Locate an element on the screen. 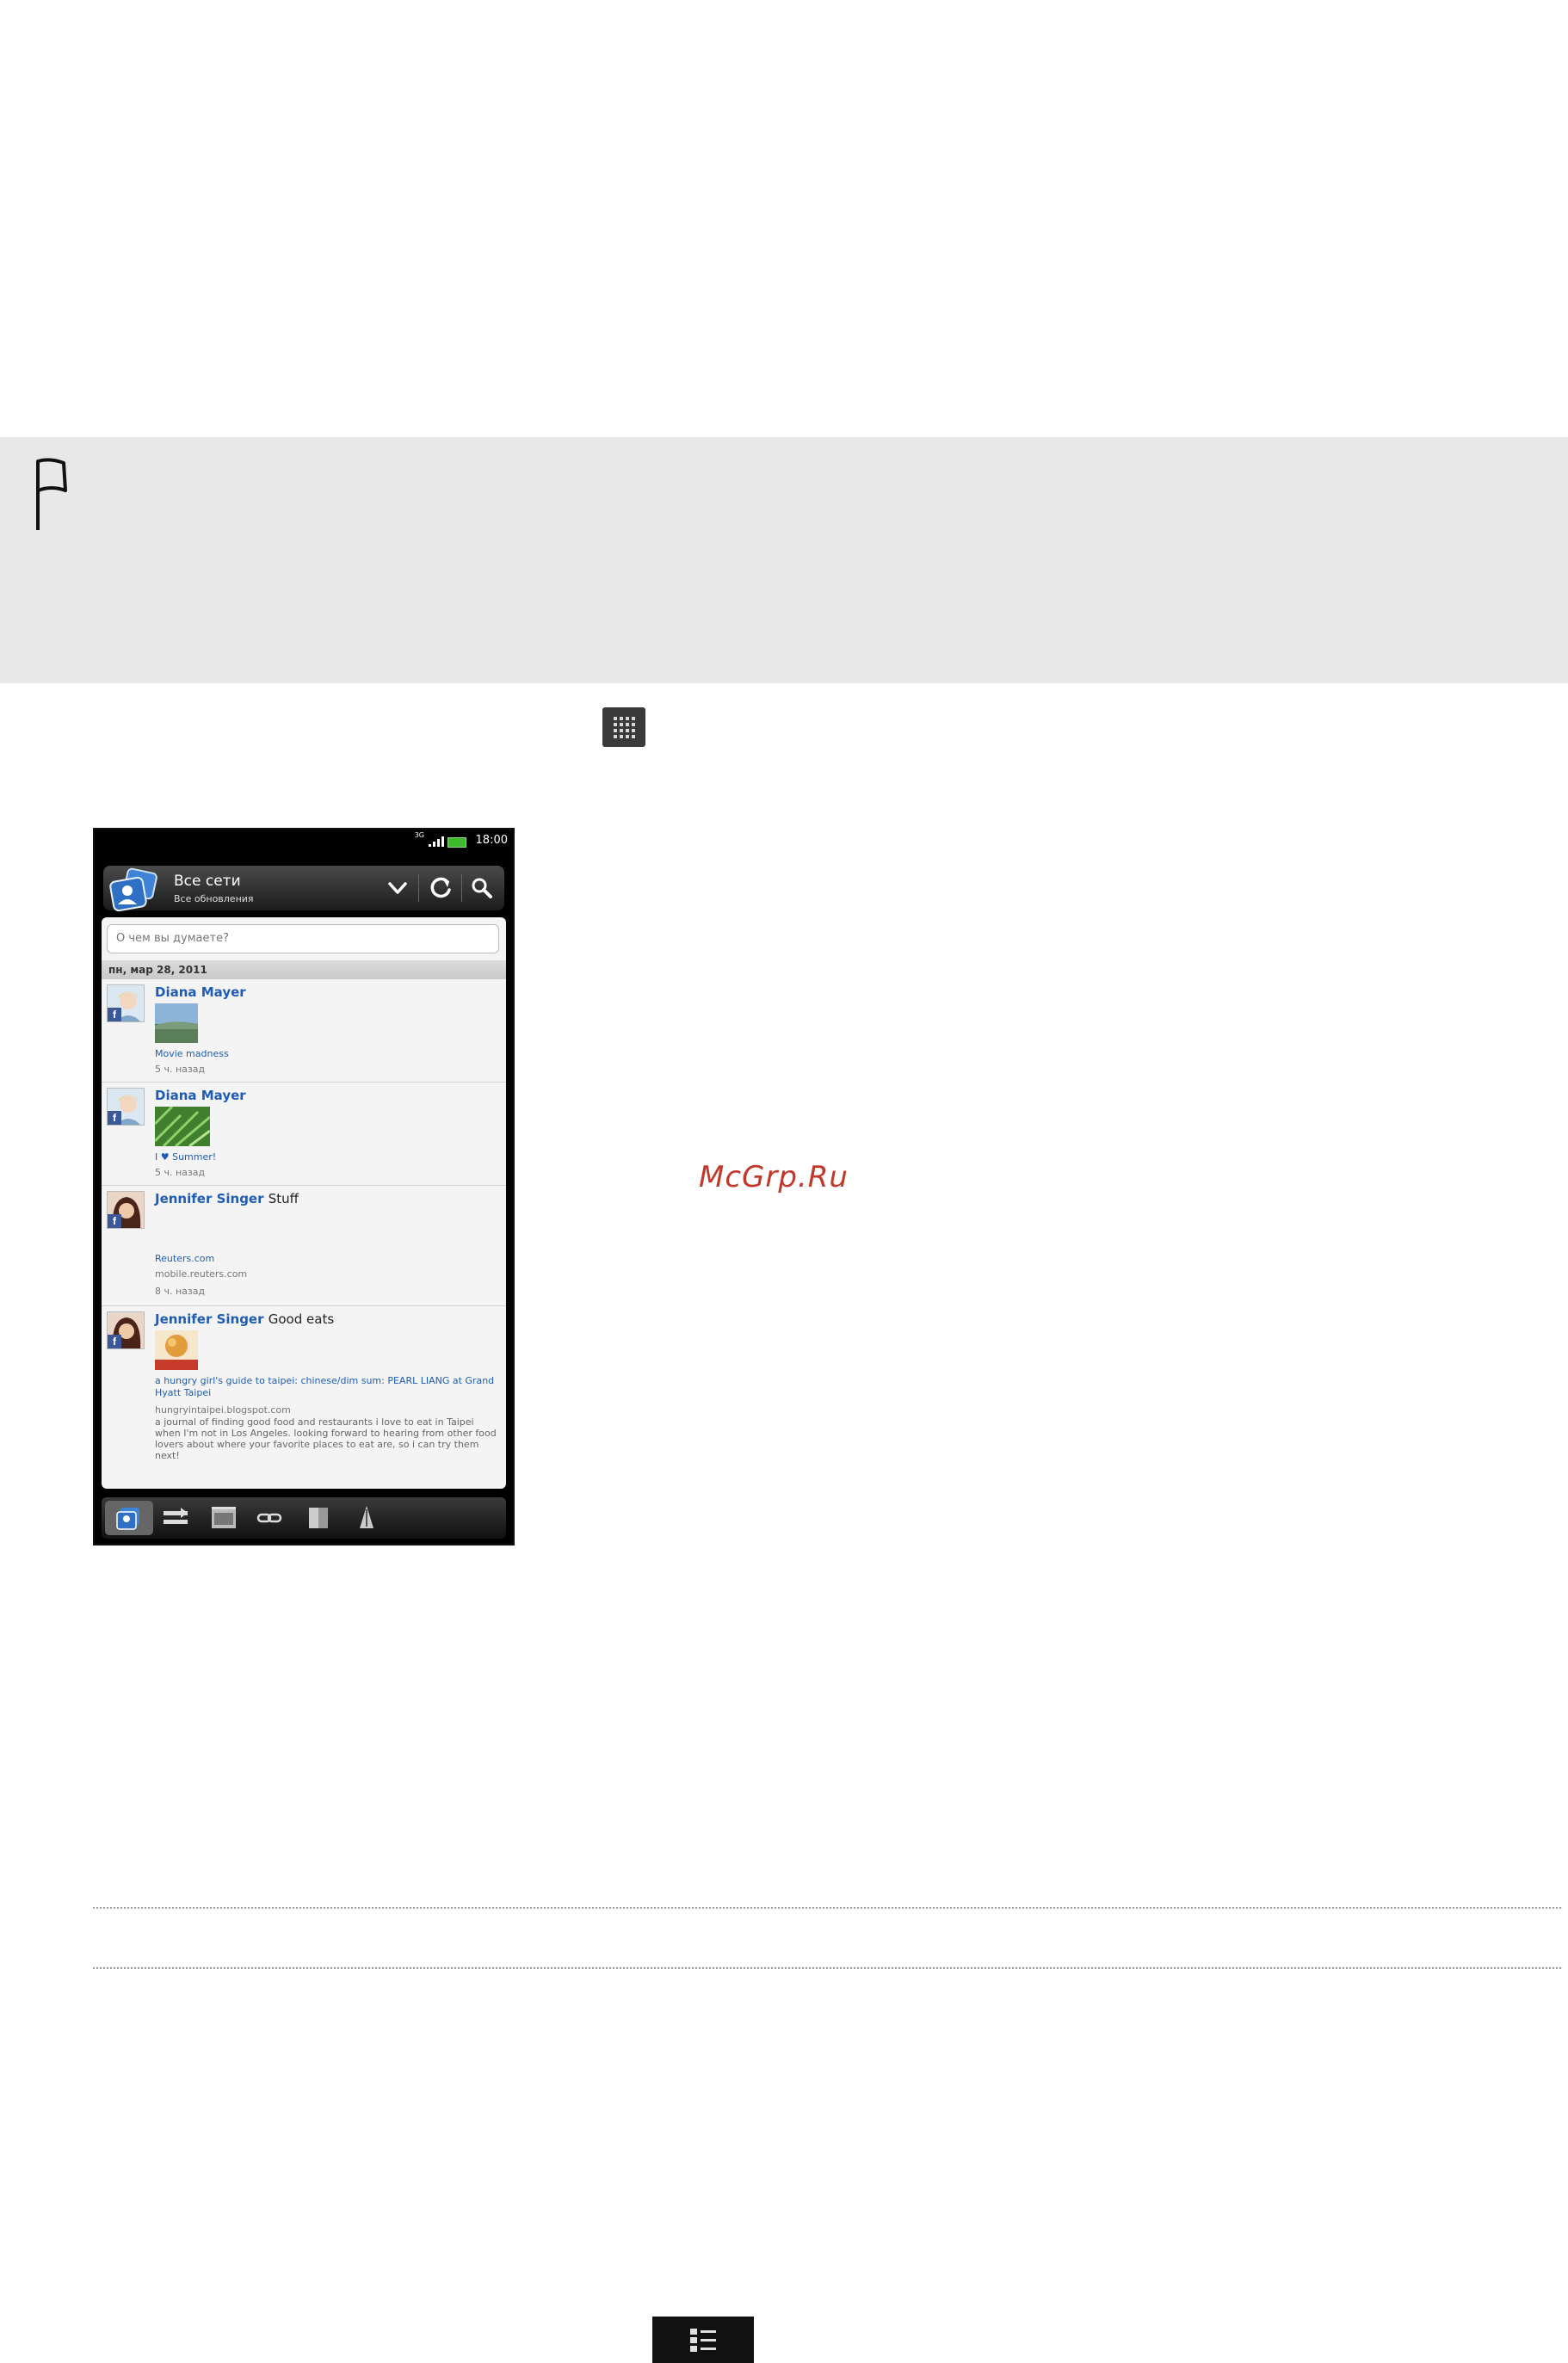 This screenshot has height=2363, width=1568. menu-list-icon is located at coordinates (703, 2340).